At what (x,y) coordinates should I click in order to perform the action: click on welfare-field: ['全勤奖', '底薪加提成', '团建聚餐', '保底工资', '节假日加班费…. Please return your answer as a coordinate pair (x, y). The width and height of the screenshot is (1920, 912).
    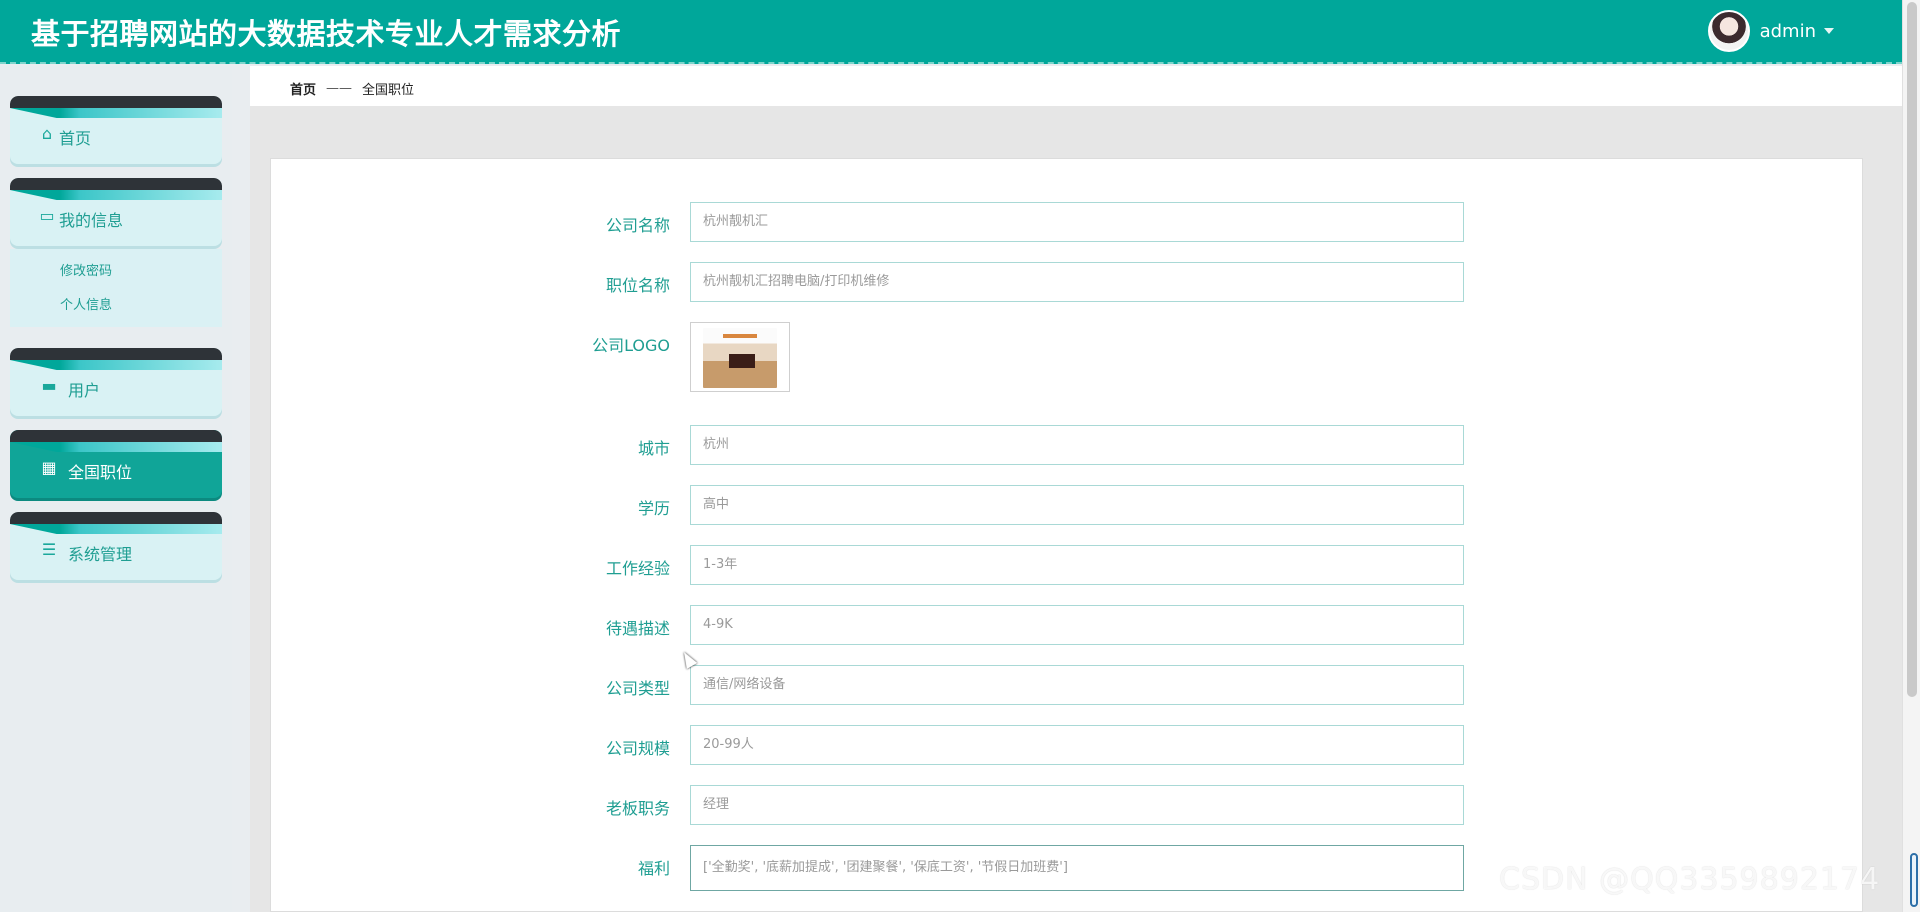
    Looking at the image, I should click on (1077, 868).